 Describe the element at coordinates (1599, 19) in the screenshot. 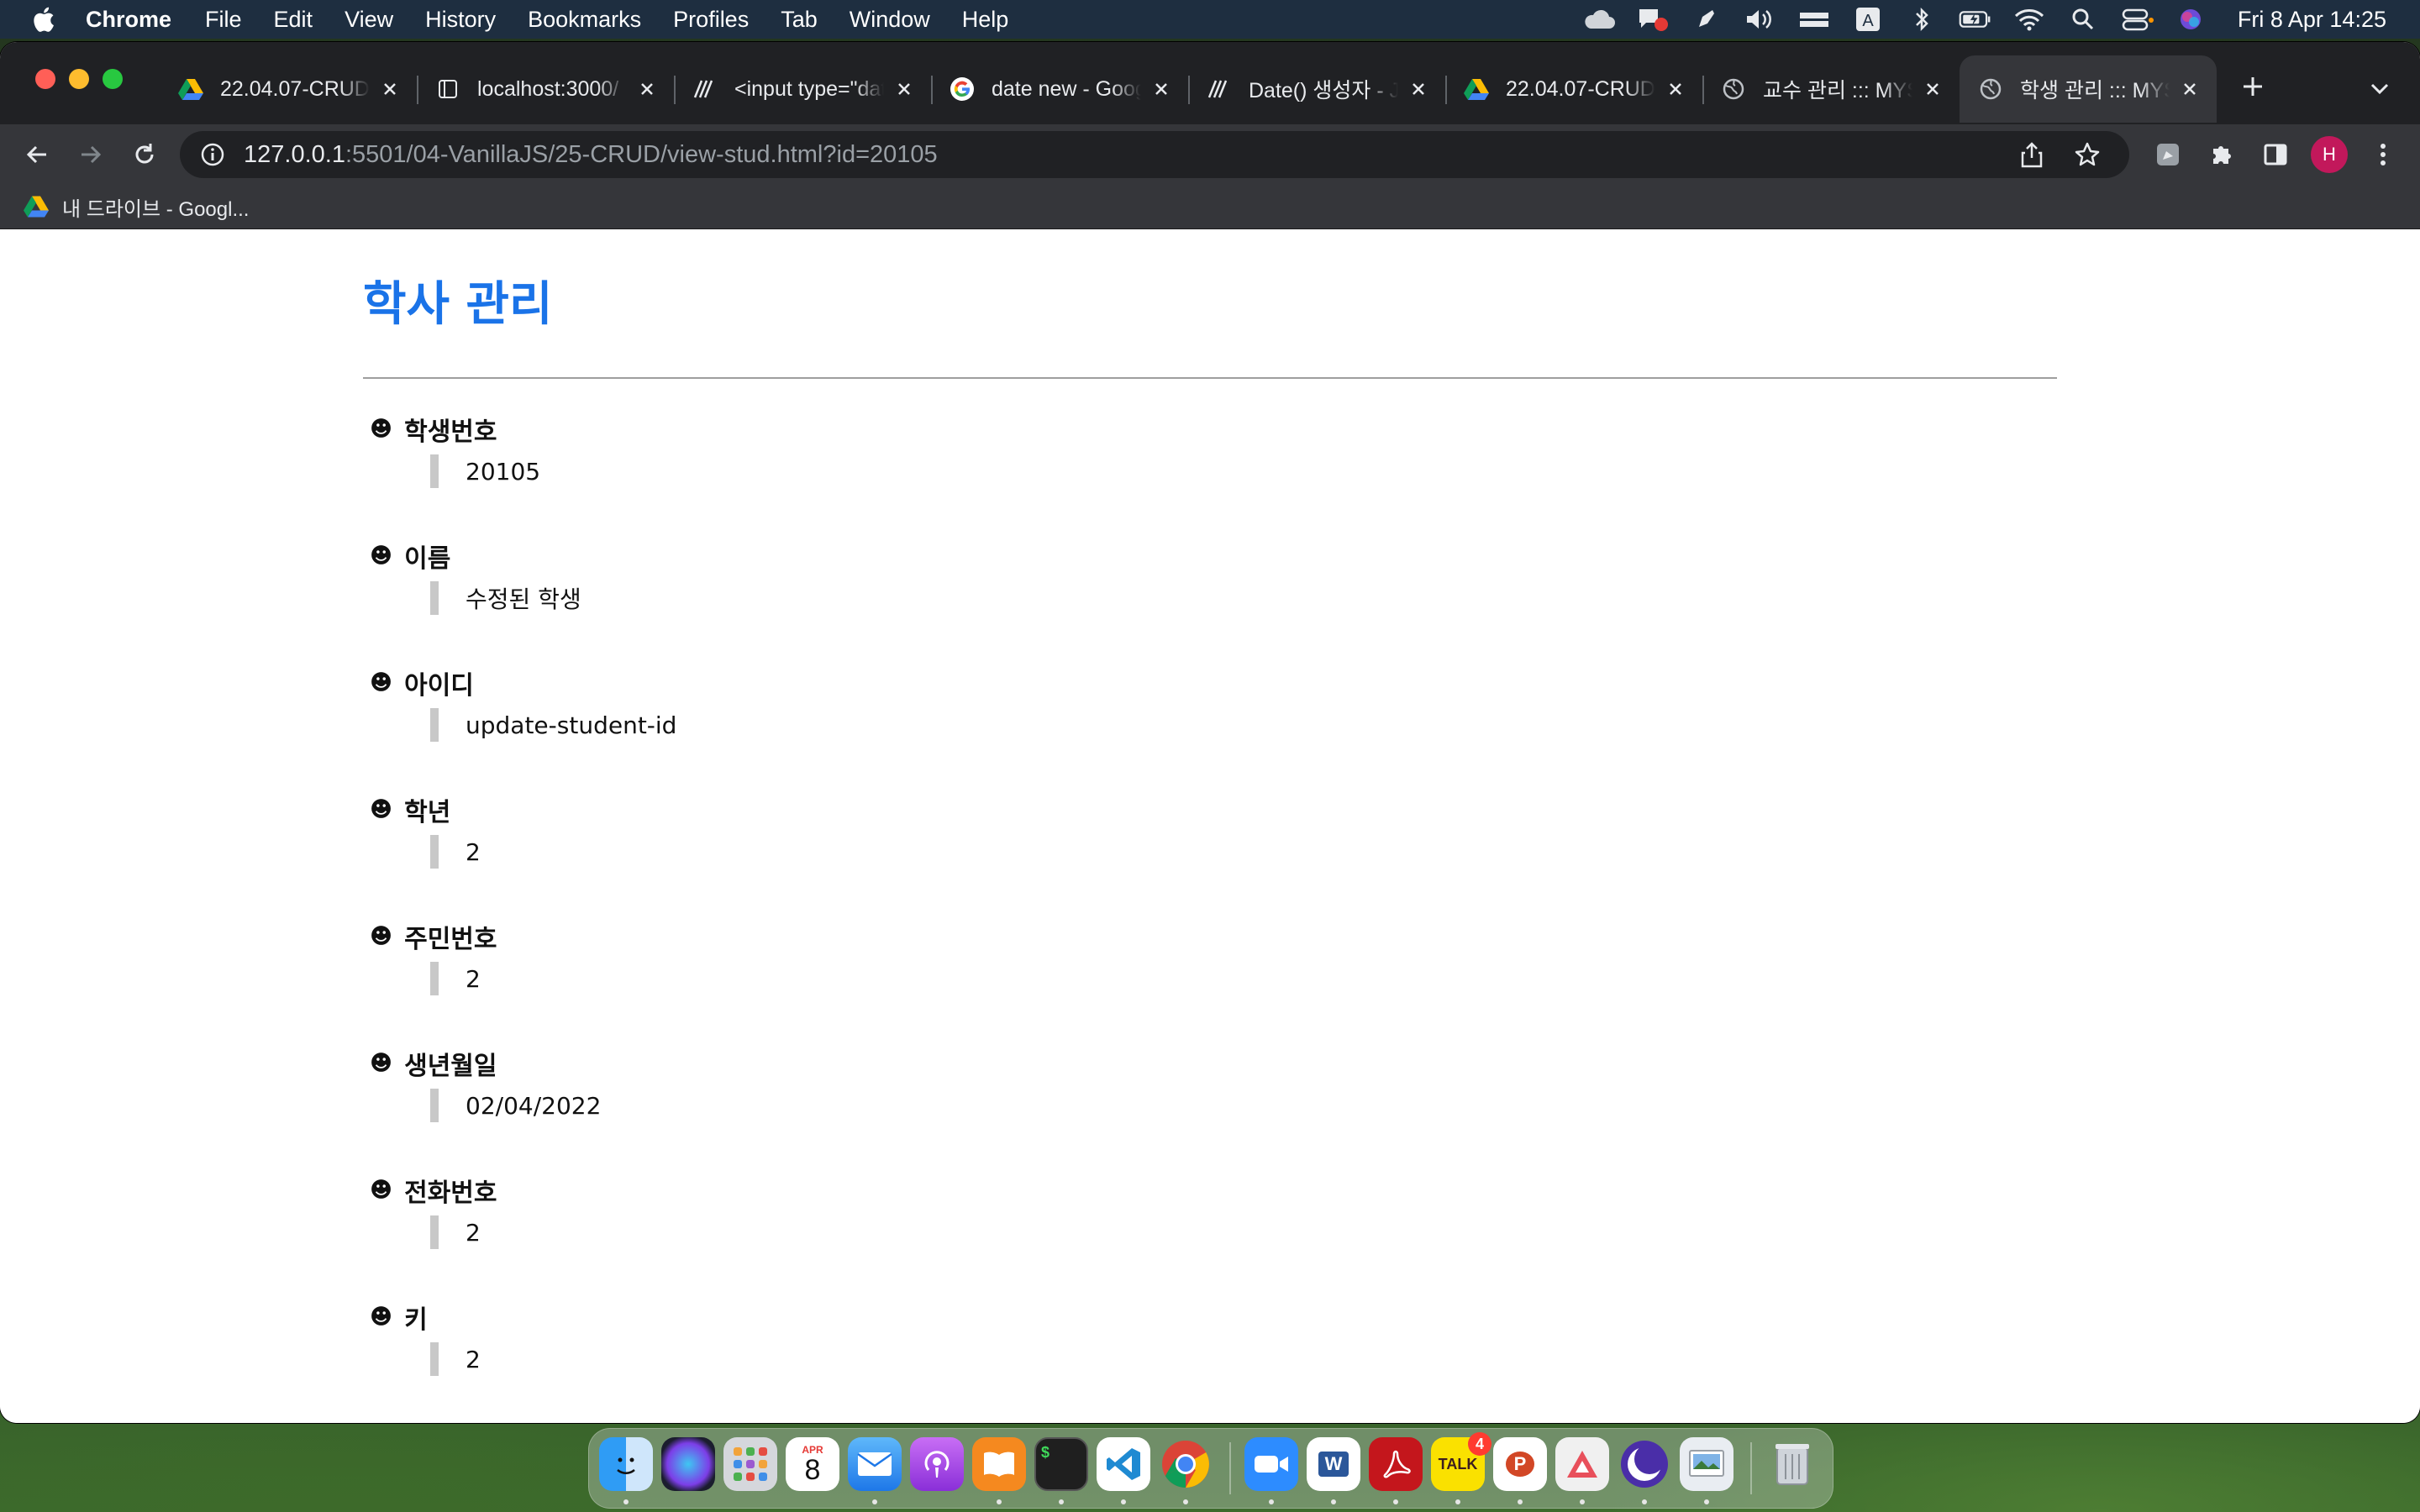

I see `icloud-icon` at that location.